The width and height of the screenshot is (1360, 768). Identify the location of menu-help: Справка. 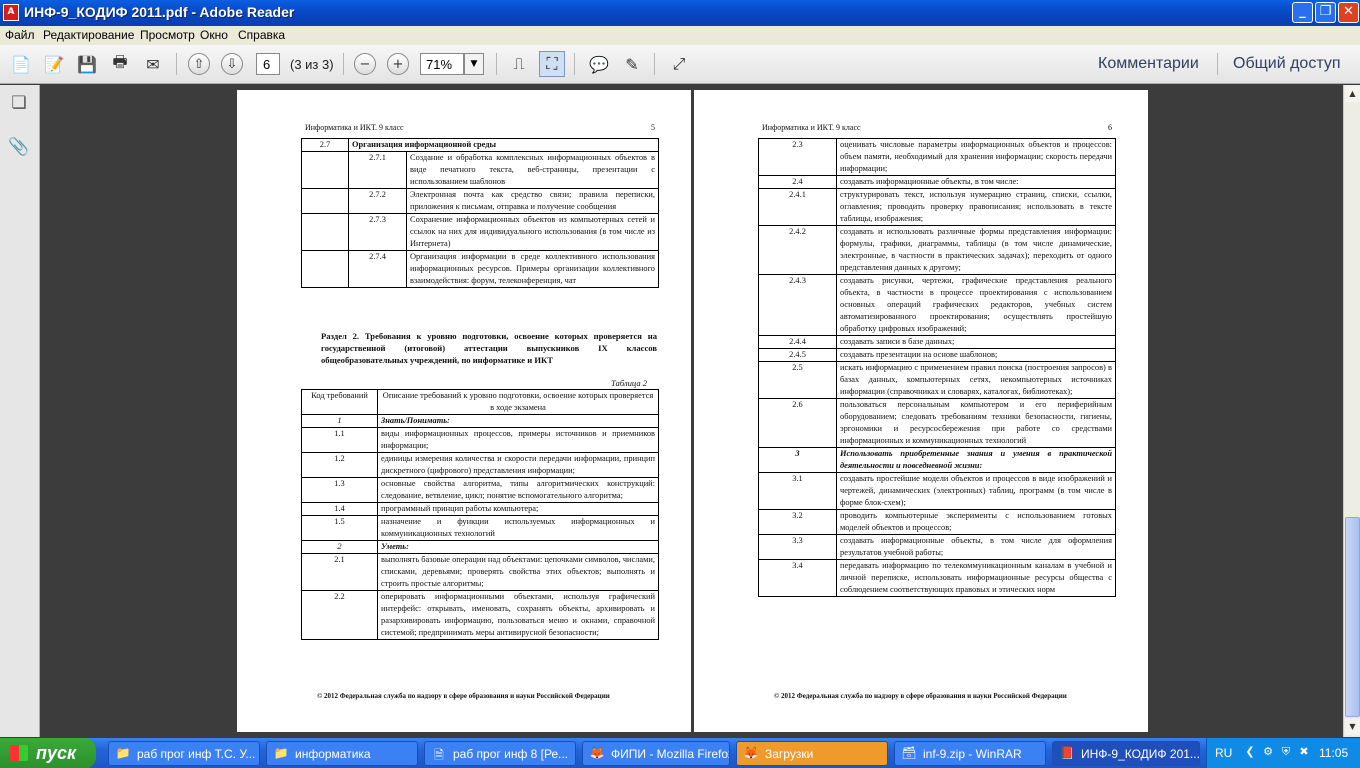
(261, 35).